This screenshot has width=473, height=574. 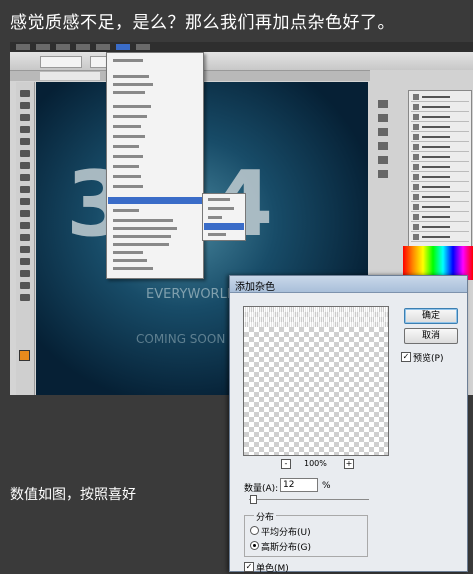 I want to click on foreground-color-swatch, so click(x=24, y=355).